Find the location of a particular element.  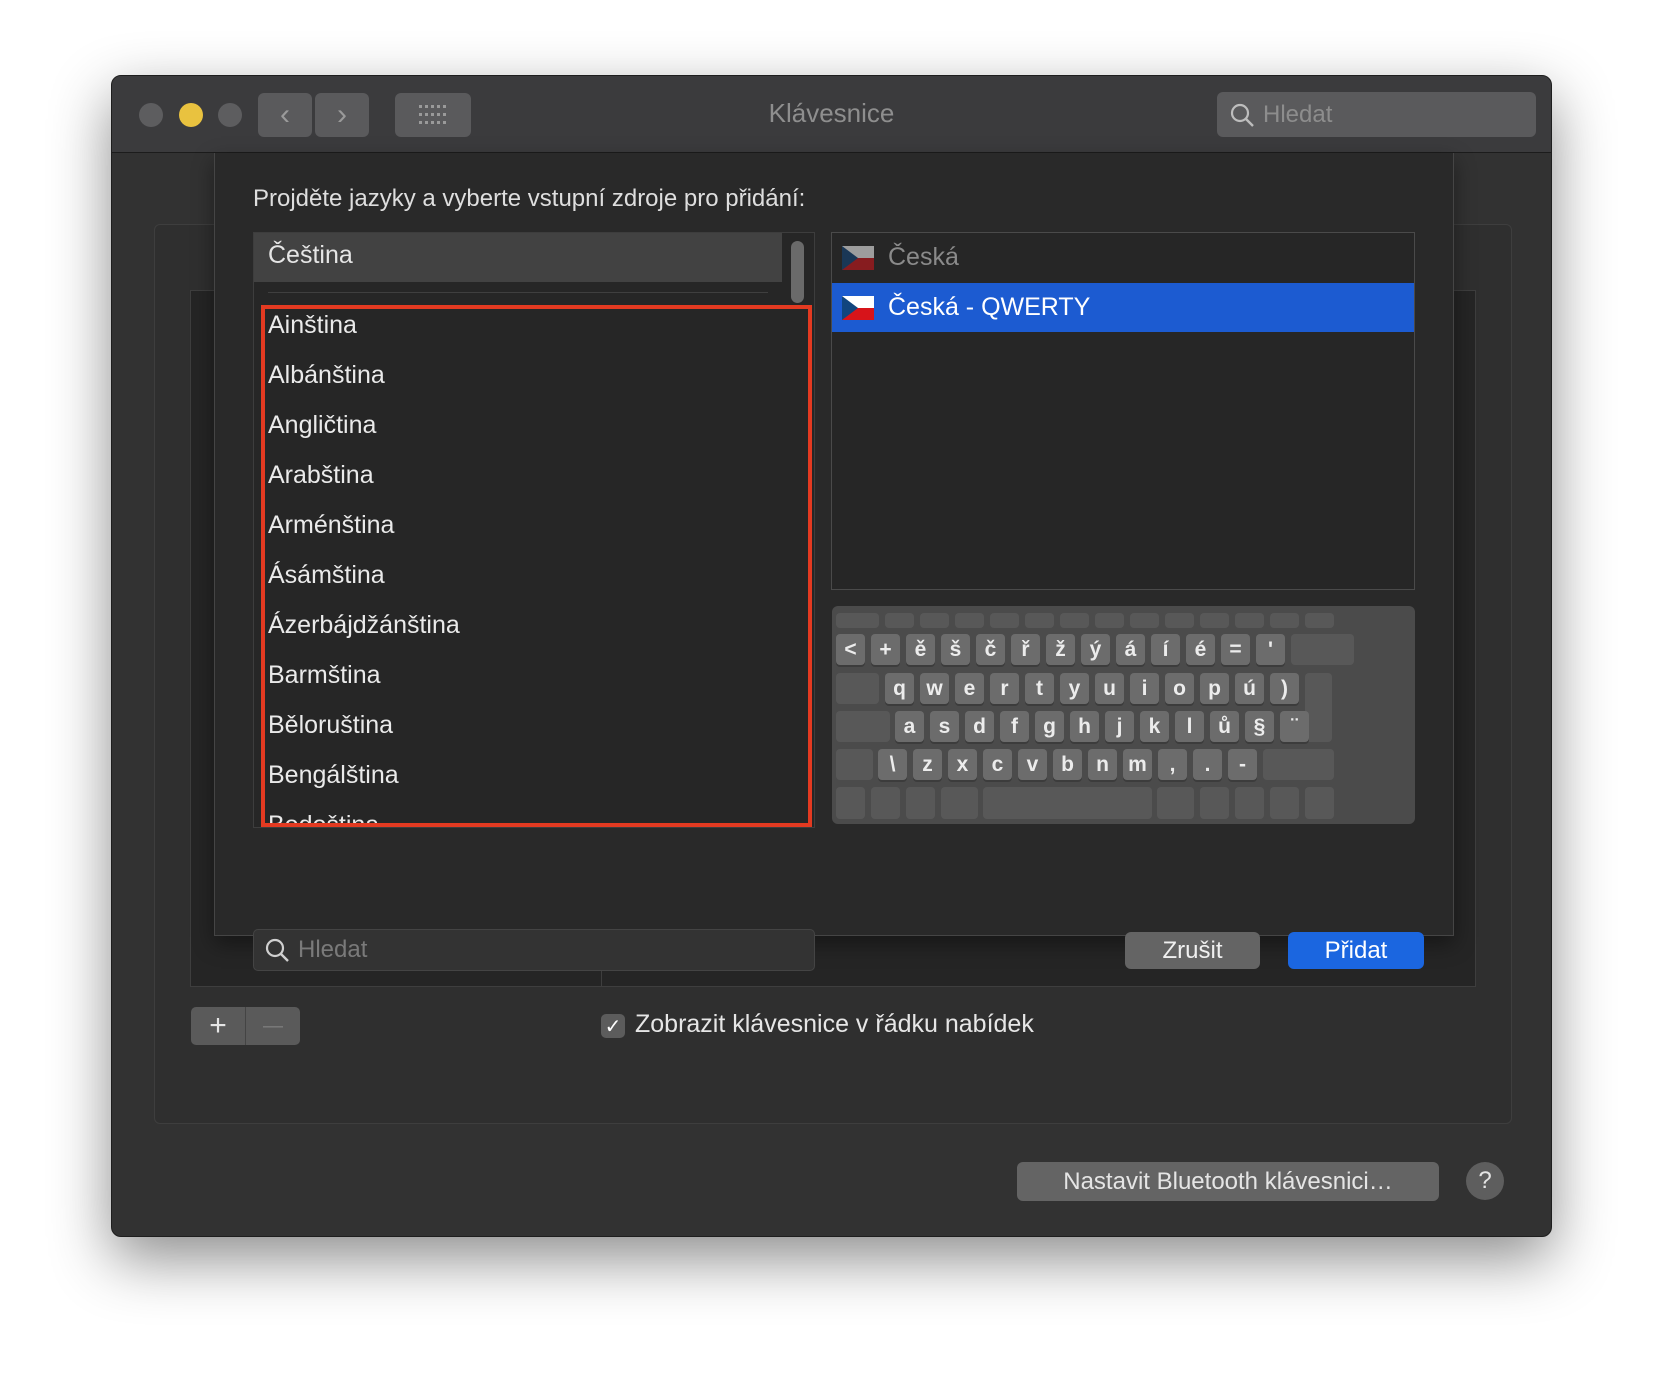

keyboard-key: ú is located at coordinates (1249, 688).